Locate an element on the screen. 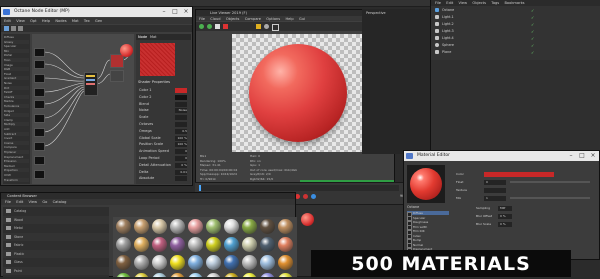 The width and height of the screenshot is (600, 279). field-value: 0 % is located at coordinates (505, 216).